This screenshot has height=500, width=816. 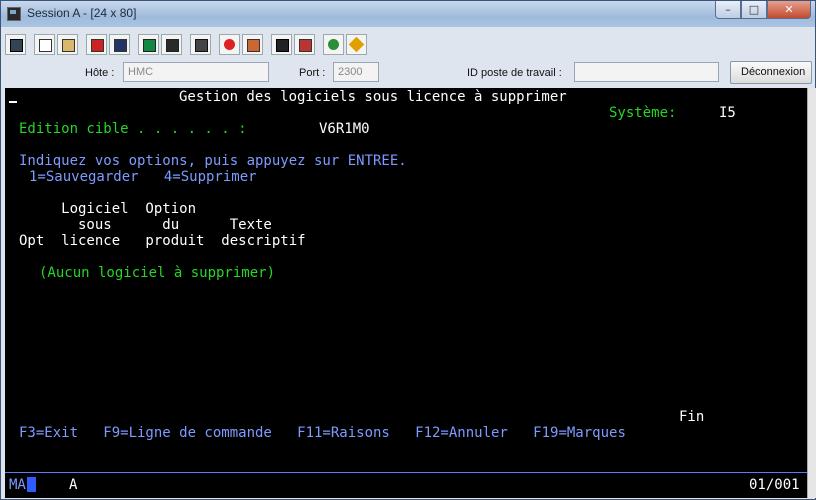 I want to click on port-field: 2300, so click(x=356, y=72).